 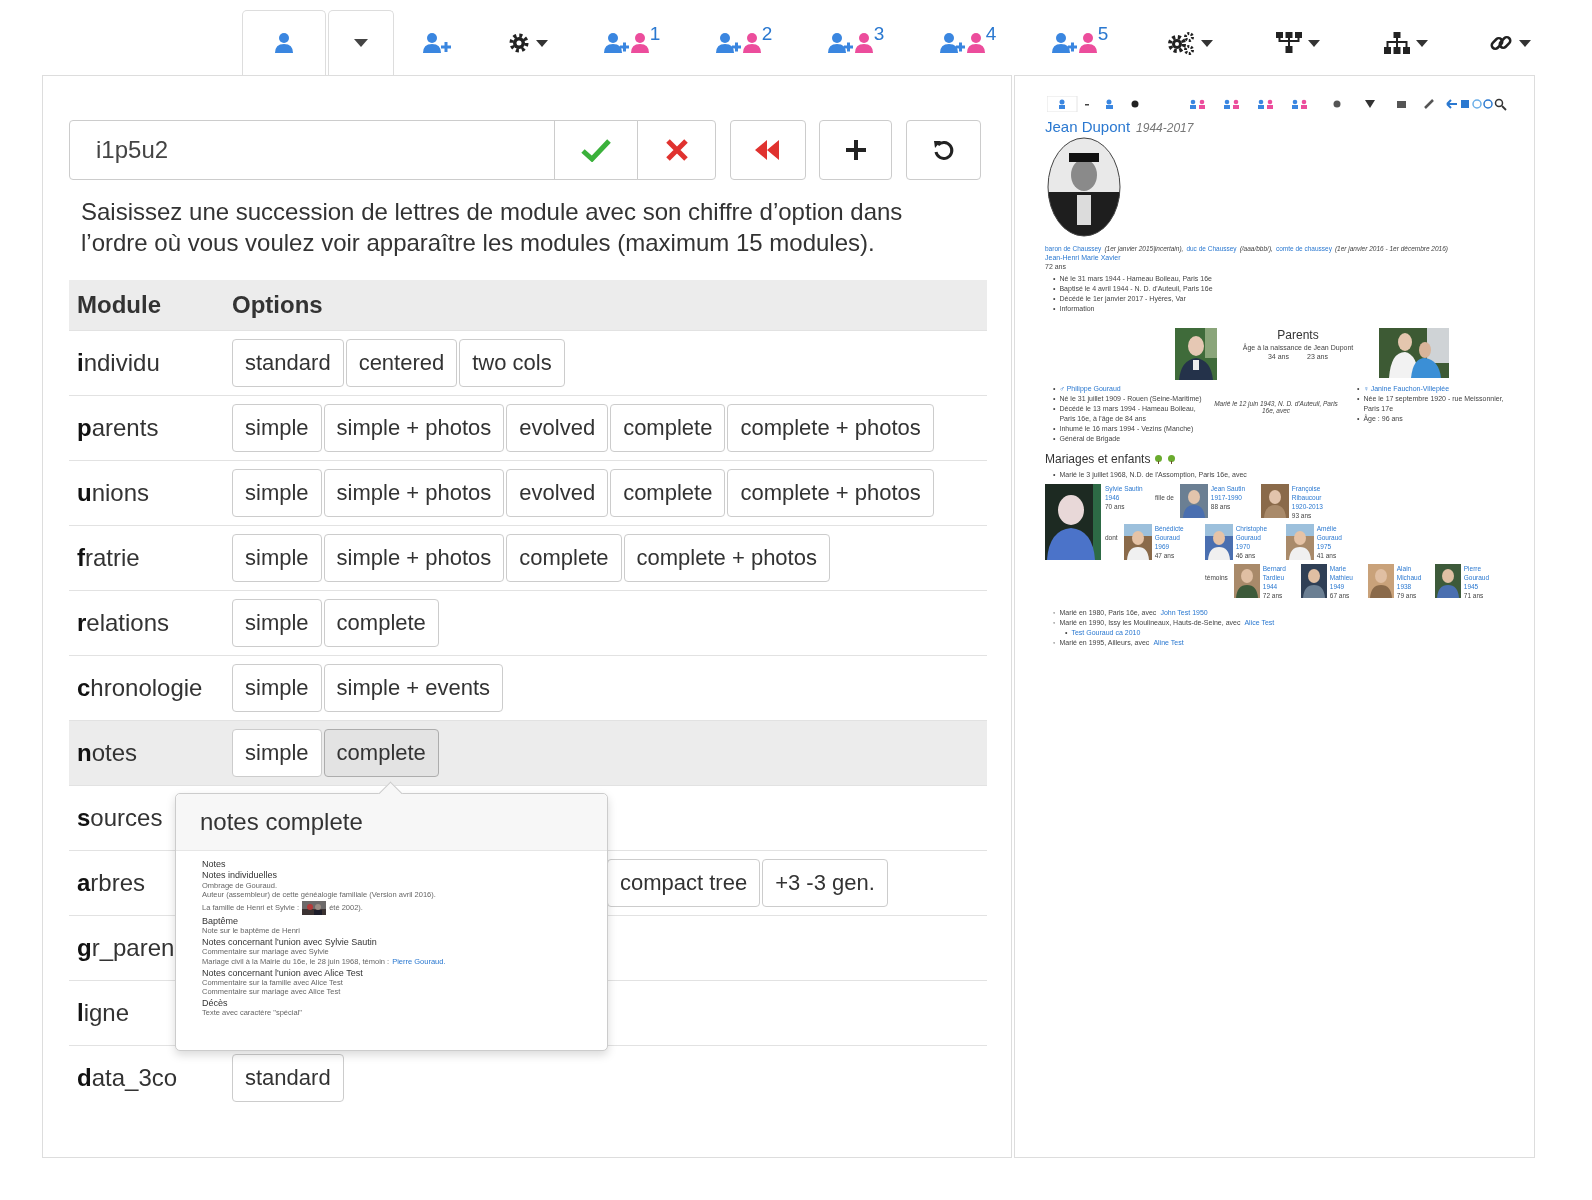 What do you see at coordinates (492, 227) in the screenshot?
I see `help-text: Saisissez une succession de lettres de module avec son chiffre d’option dans l’ordre où vous voulez voir apparaître les modules (maximum 15 modules).` at bounding box center [492, 227].